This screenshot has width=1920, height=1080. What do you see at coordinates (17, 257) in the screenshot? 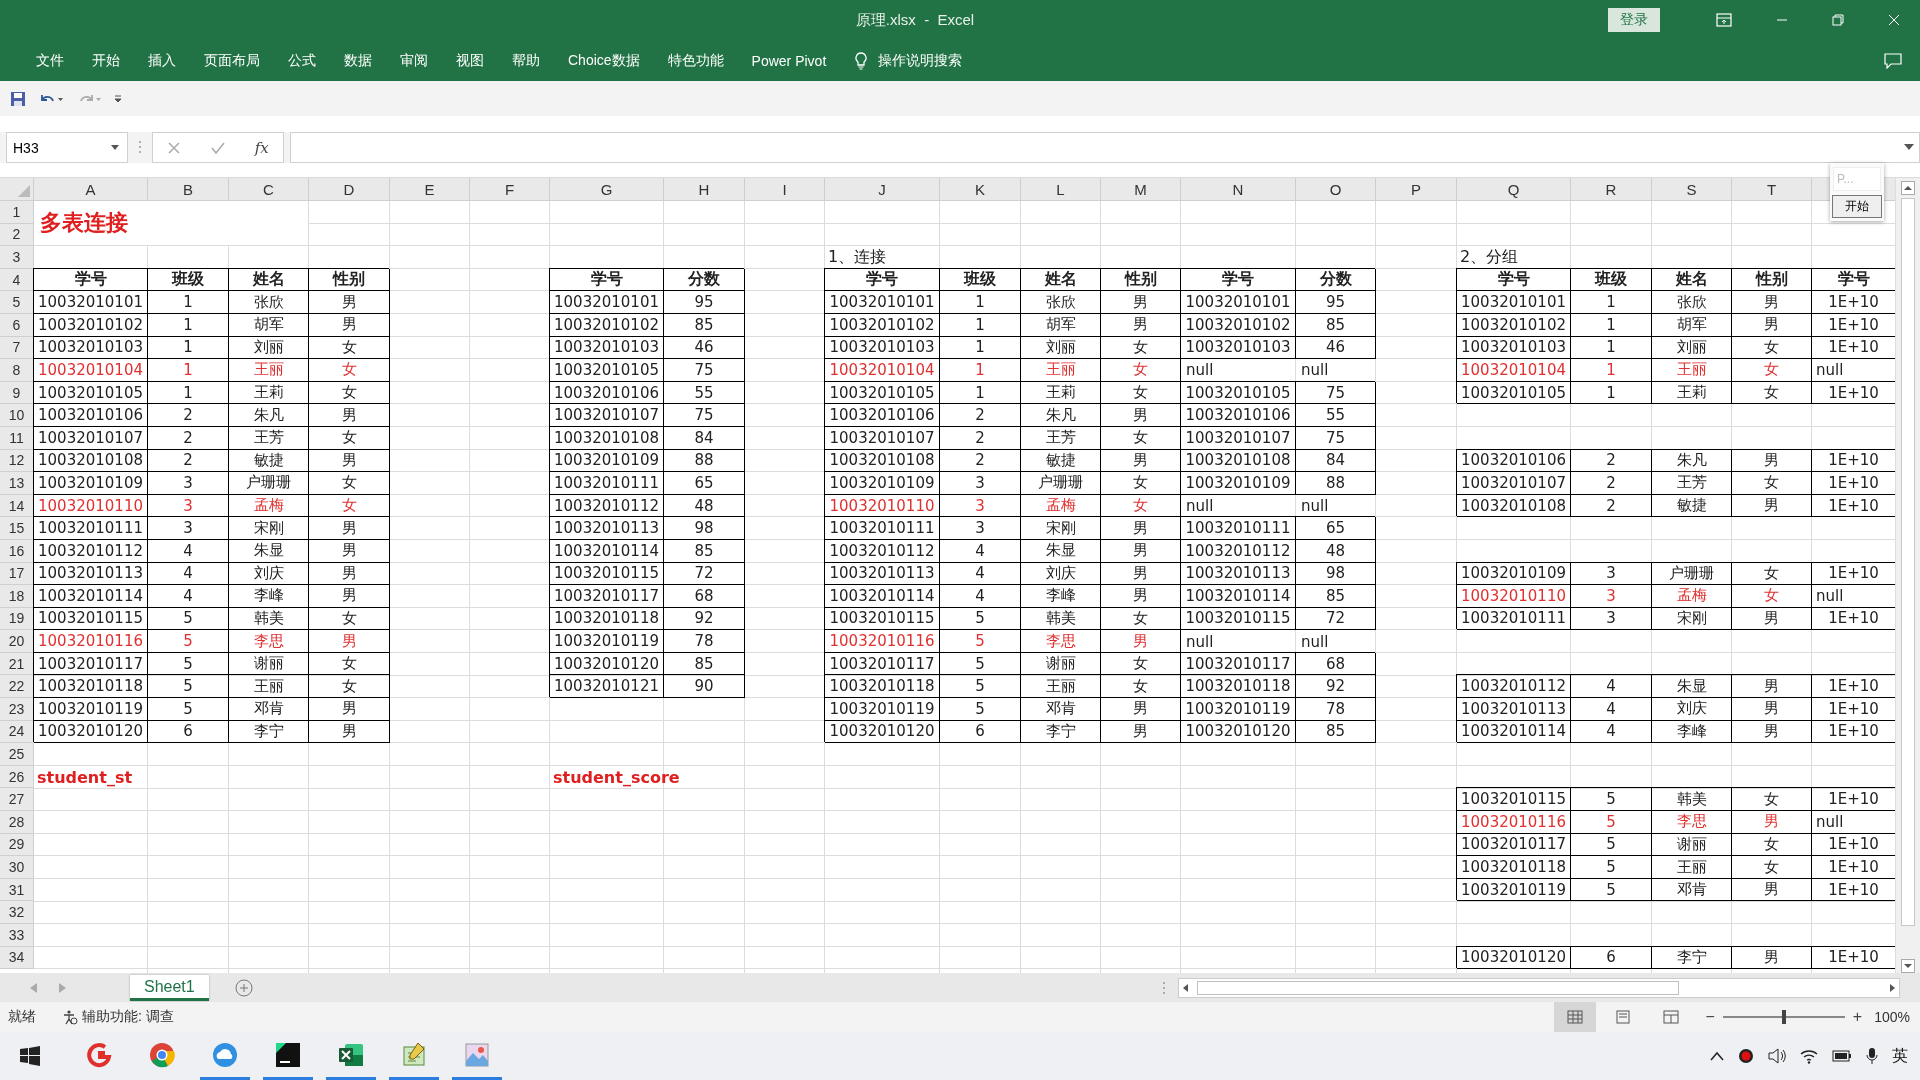
I see `row-number: 3` at bounding box center [17, 257].